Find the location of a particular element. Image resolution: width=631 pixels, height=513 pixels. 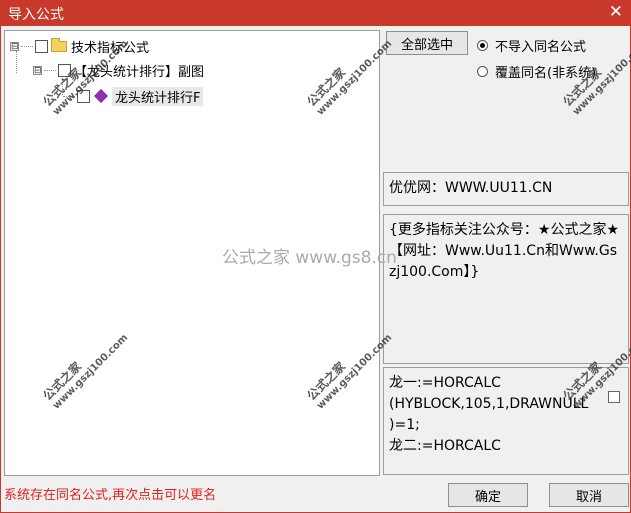

radio-skip-duplicates: 不导入同名公式 is located at coordinates (531, 45).